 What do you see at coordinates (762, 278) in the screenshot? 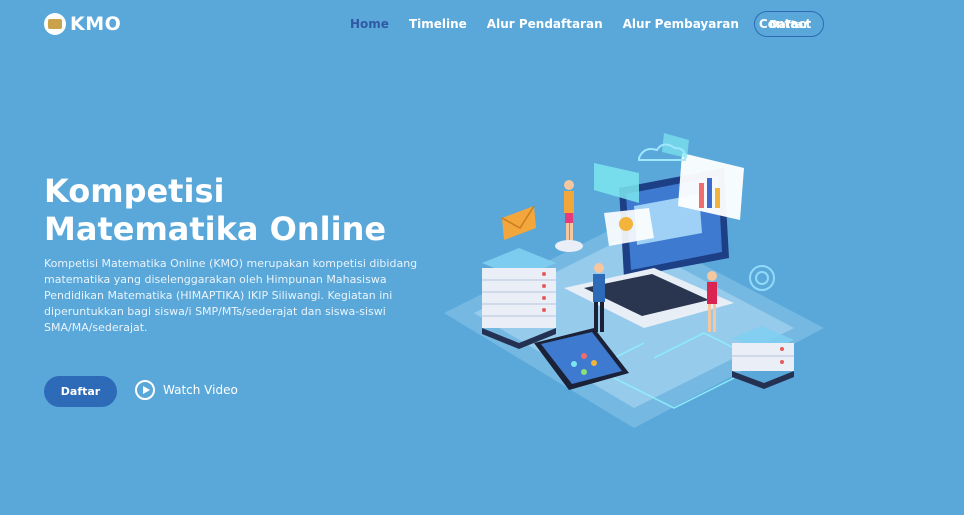
I see `signal-icon` at bounding box center [762, 278].